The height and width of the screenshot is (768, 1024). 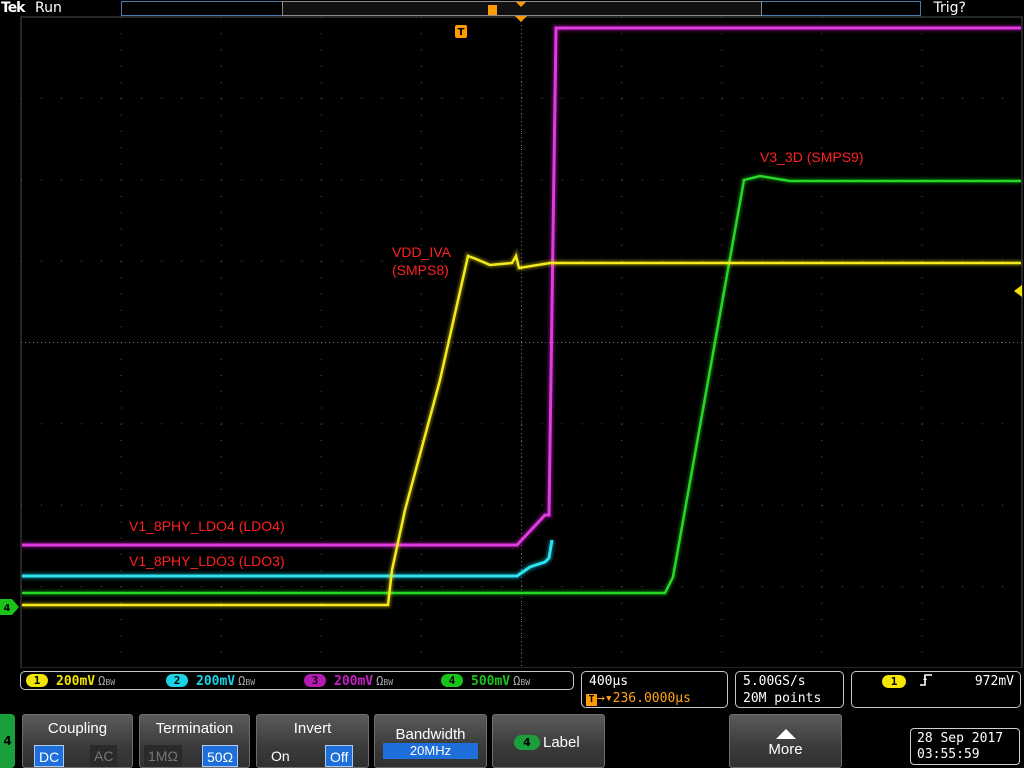 I want to click on date-time-display: 28 Sep 2017 03:55:59, so click(x=965, y=746).